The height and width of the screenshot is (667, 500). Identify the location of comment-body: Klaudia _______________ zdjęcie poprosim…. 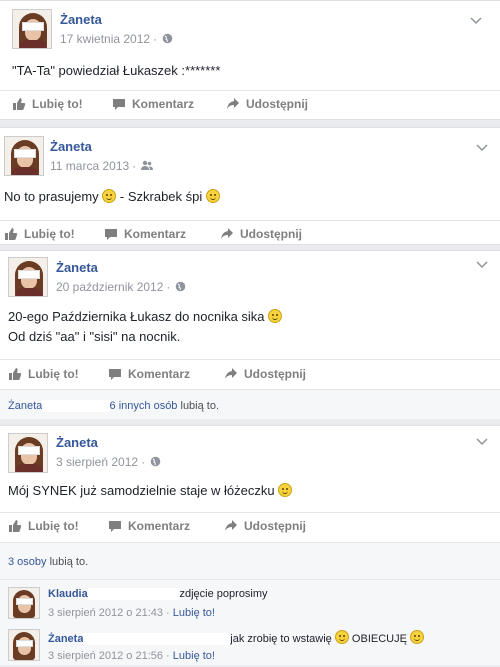
(158, 594).